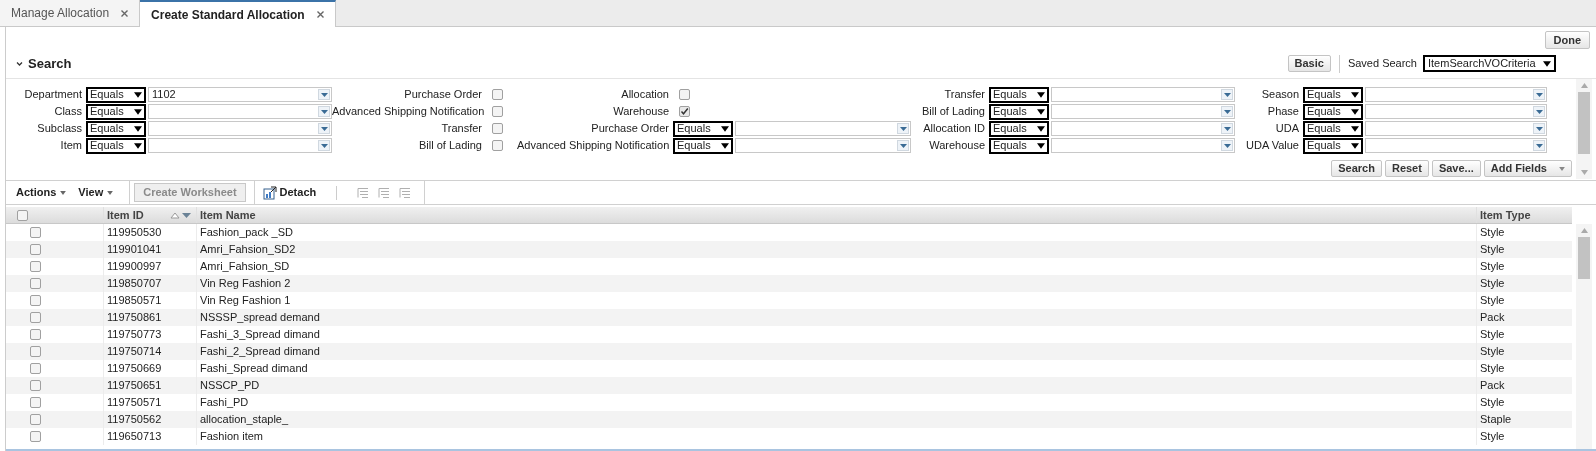 This screenshot has height=451, width=1596. I want to click on menu-button: Actions, so click(36, 192).